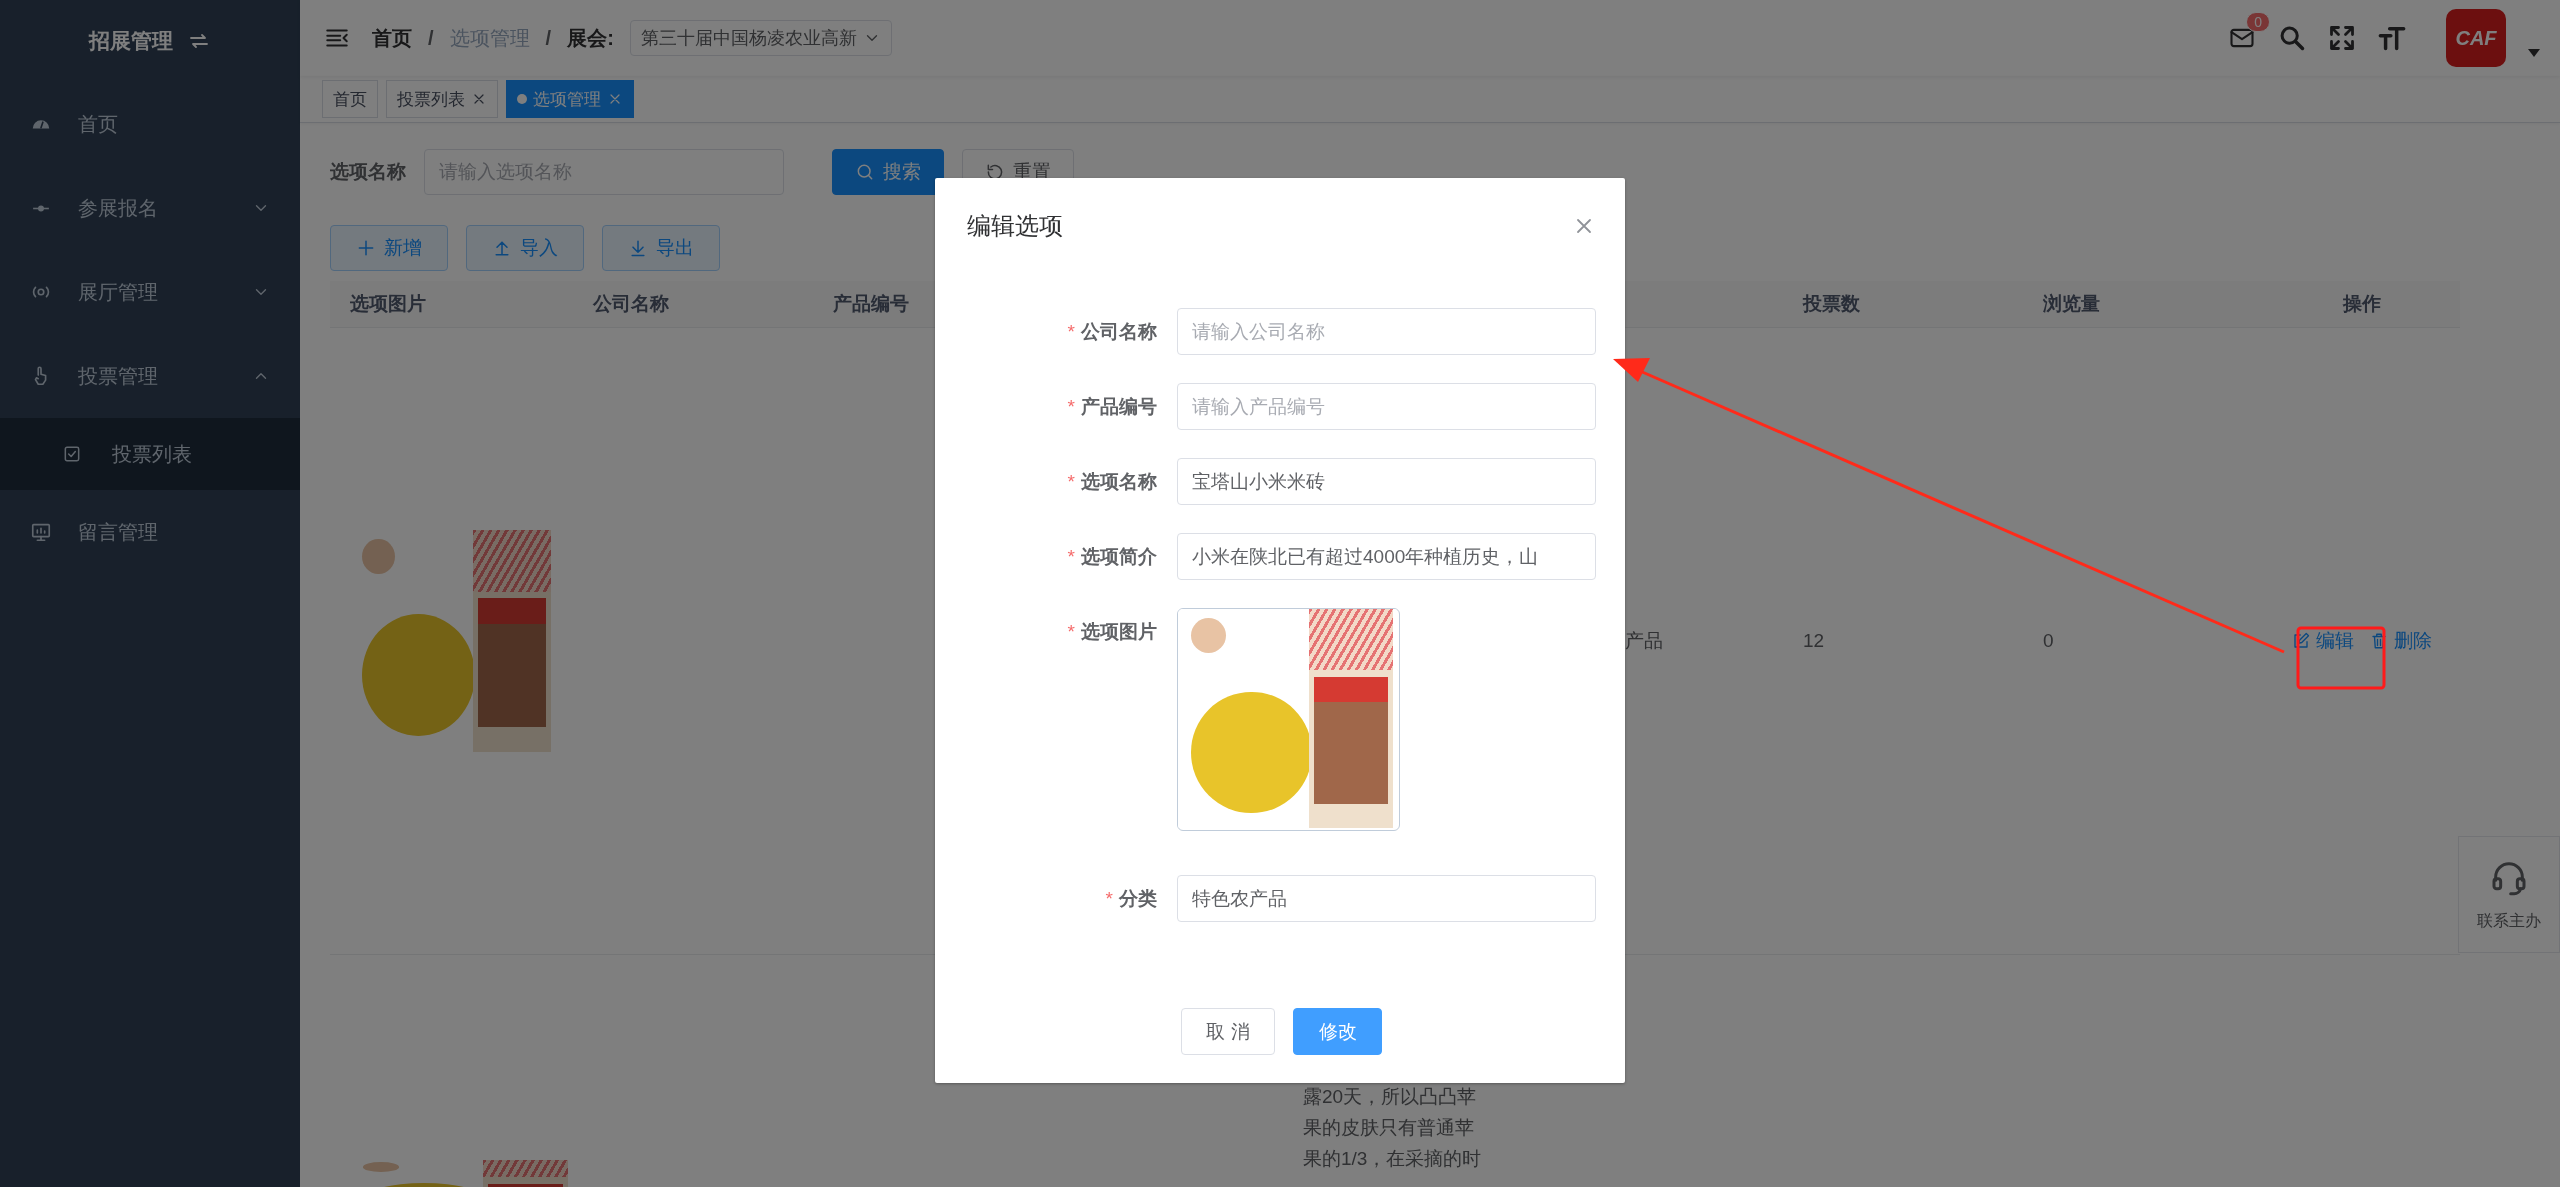 The image size is (2560, 1187). I want to click on input-field: 请输入公司名称, so click(1386, 331).